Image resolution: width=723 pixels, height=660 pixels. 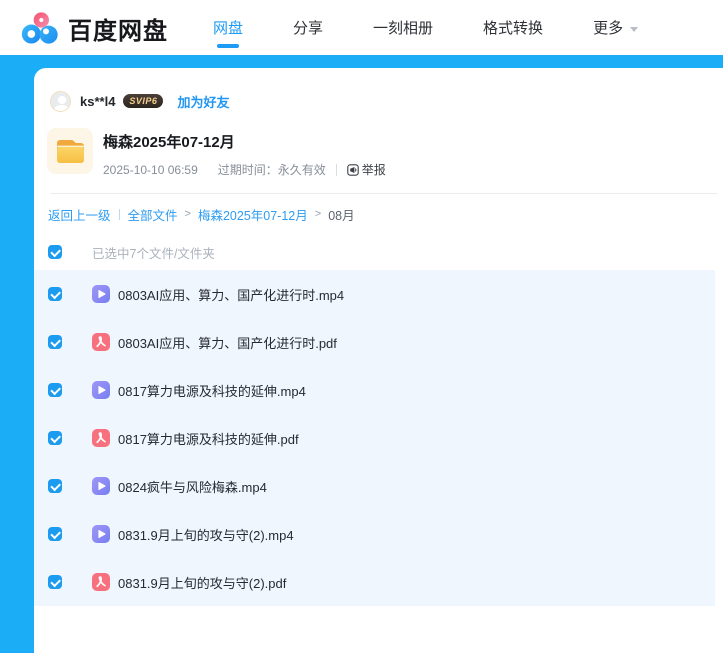 What do you see at coordinates (192, 487) in the screenshot?
I see `file-name: 0824疯牛与风险梅森.mp4` at bounding box center [192, 487].